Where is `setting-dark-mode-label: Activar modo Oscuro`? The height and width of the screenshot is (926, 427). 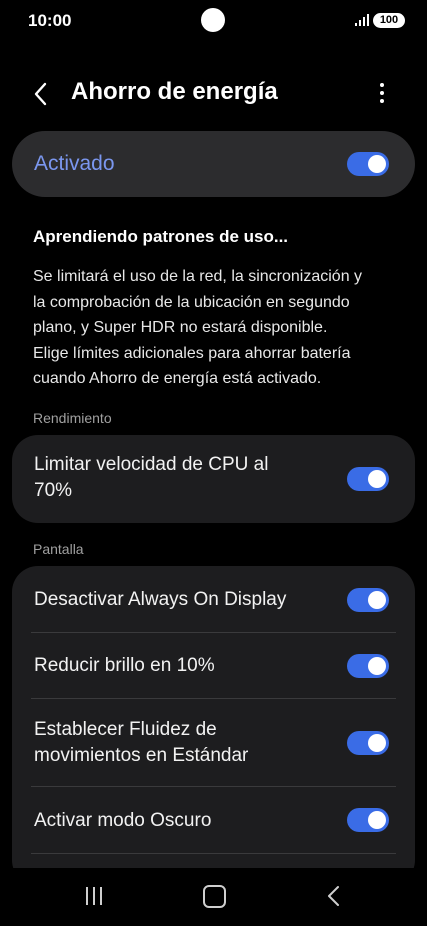 setting-dark-mode-label: Activar modo Oscuro is located at coordinates (122, 821).